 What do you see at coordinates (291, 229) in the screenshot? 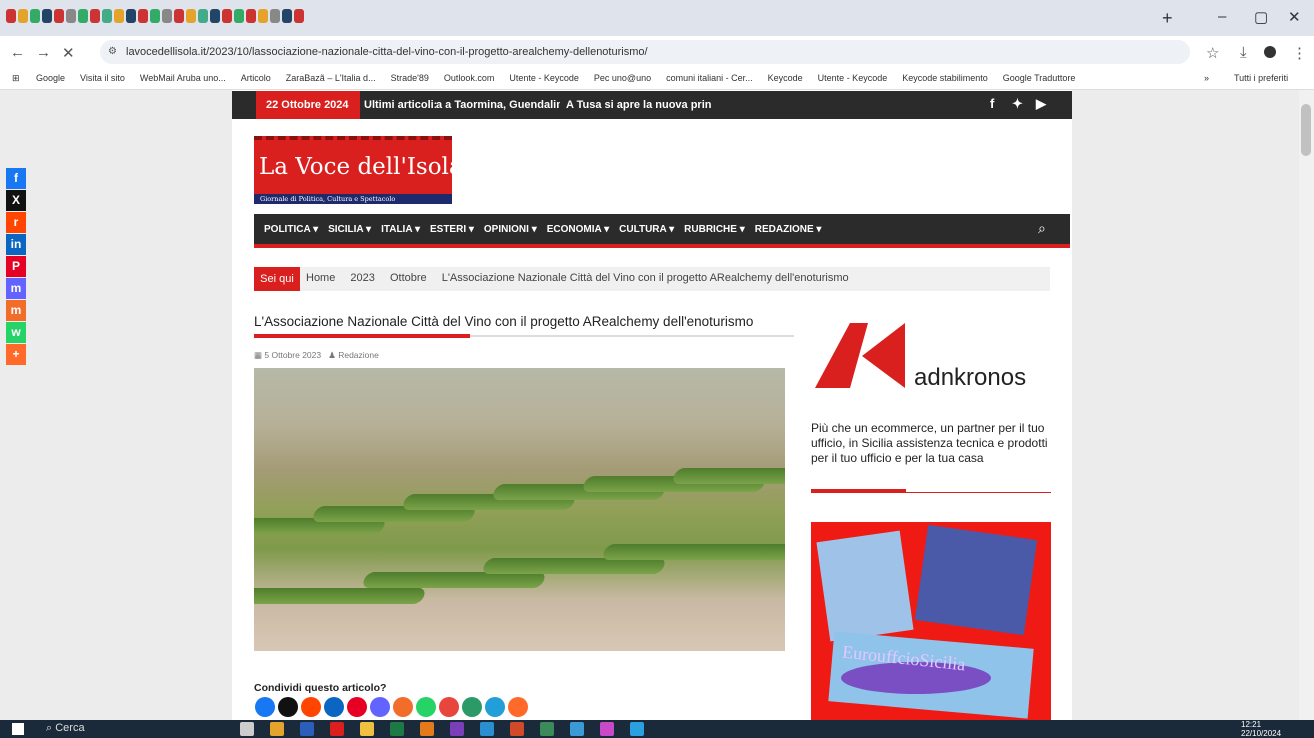
I see `menu-item-politica: POLITICA ▾` at bounding box center [291, 229].